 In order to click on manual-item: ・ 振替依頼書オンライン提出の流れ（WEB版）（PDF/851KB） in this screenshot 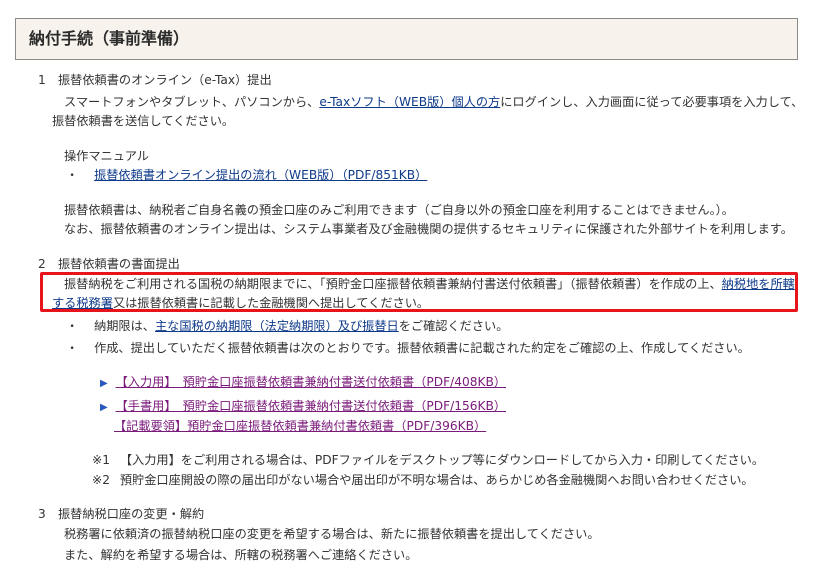, I will do `click(246, 175)`.